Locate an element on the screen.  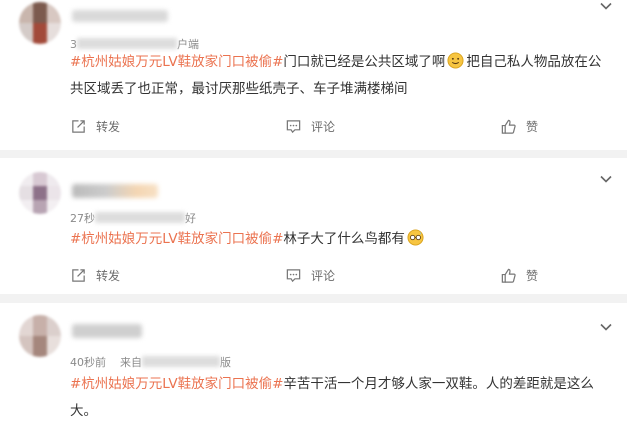
comment-meta: 27秒好 is located at coordinates (133, 218).